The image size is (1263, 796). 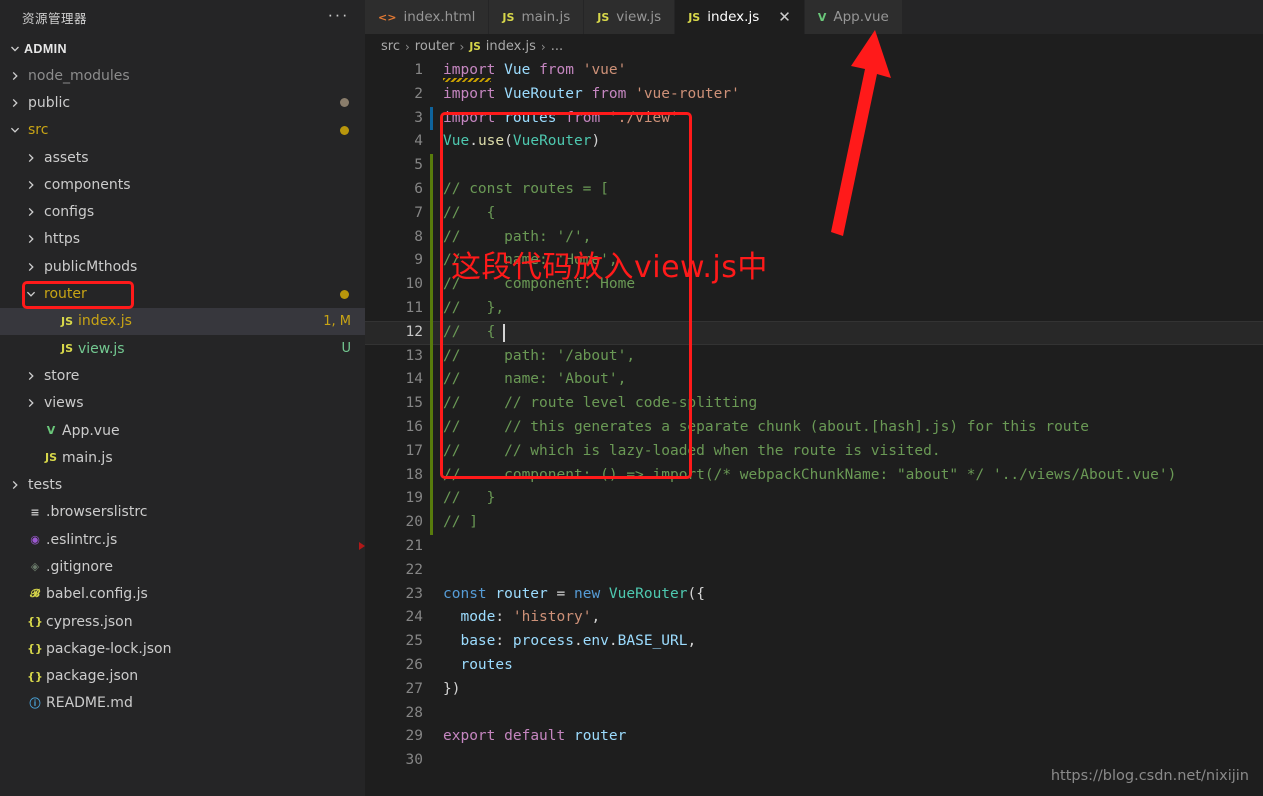 I want to click on code-line: 4 Vue.use(VueRouter), so click(x=814, y=142).